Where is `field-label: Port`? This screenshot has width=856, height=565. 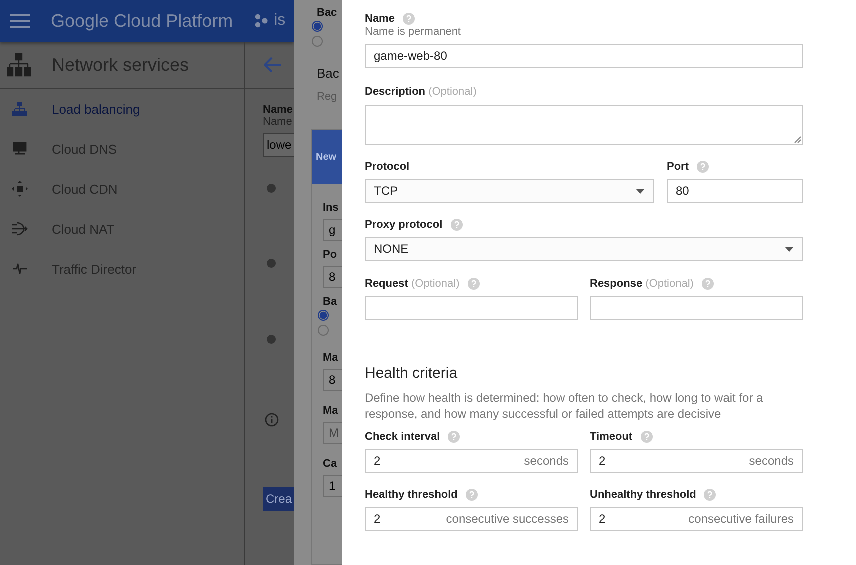
field-label: Port is located at coordinates (678, 167).